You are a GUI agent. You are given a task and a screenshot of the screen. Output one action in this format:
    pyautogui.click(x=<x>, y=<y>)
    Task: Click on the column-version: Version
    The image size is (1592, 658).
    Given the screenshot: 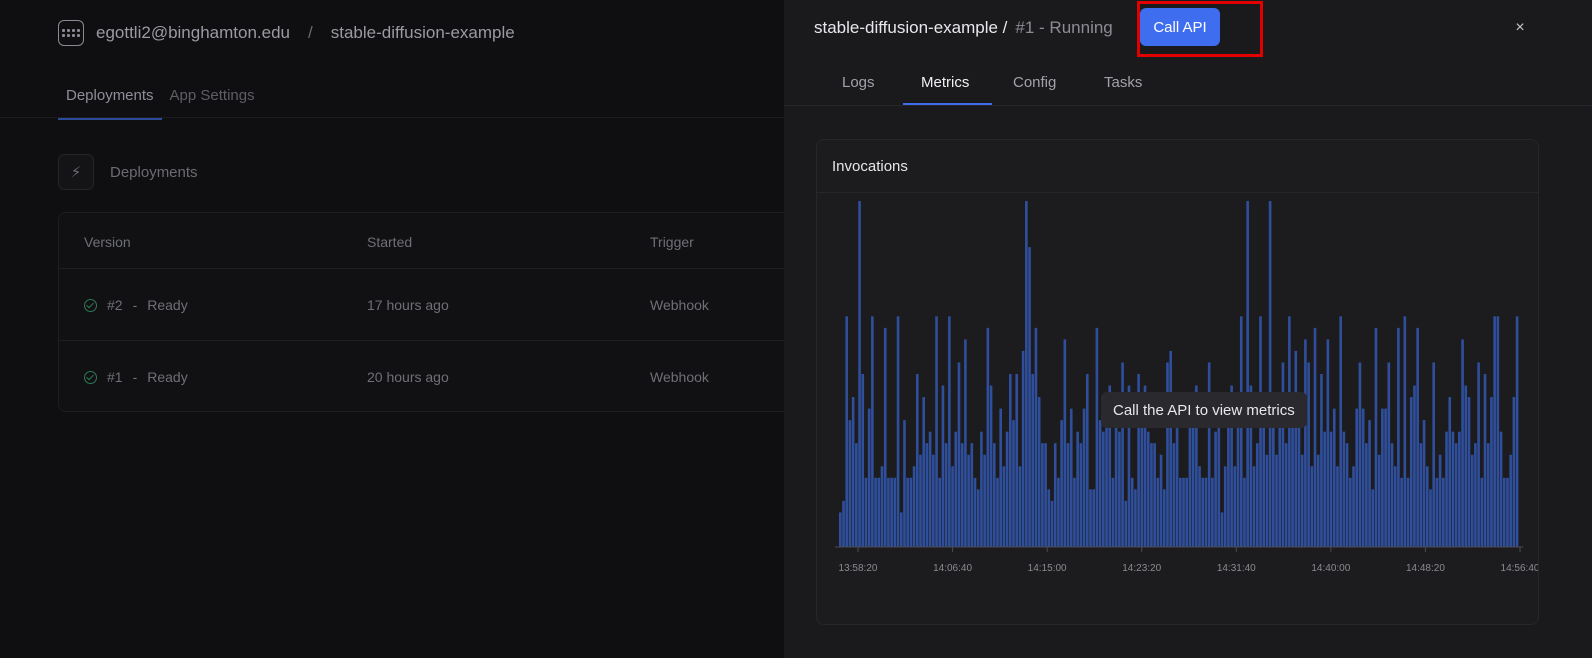 What is the action you would take?
    pyautogui.click(x=107, y=242)
    